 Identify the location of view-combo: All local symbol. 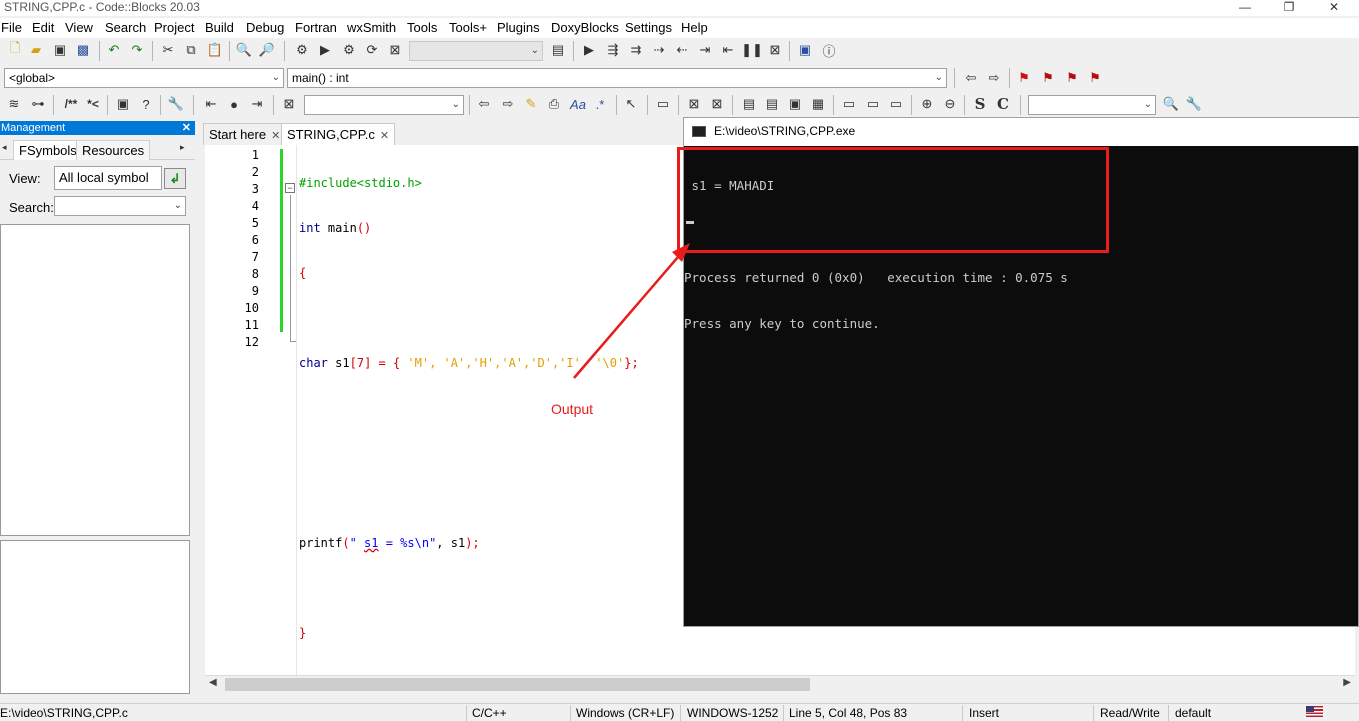
(108, 178).